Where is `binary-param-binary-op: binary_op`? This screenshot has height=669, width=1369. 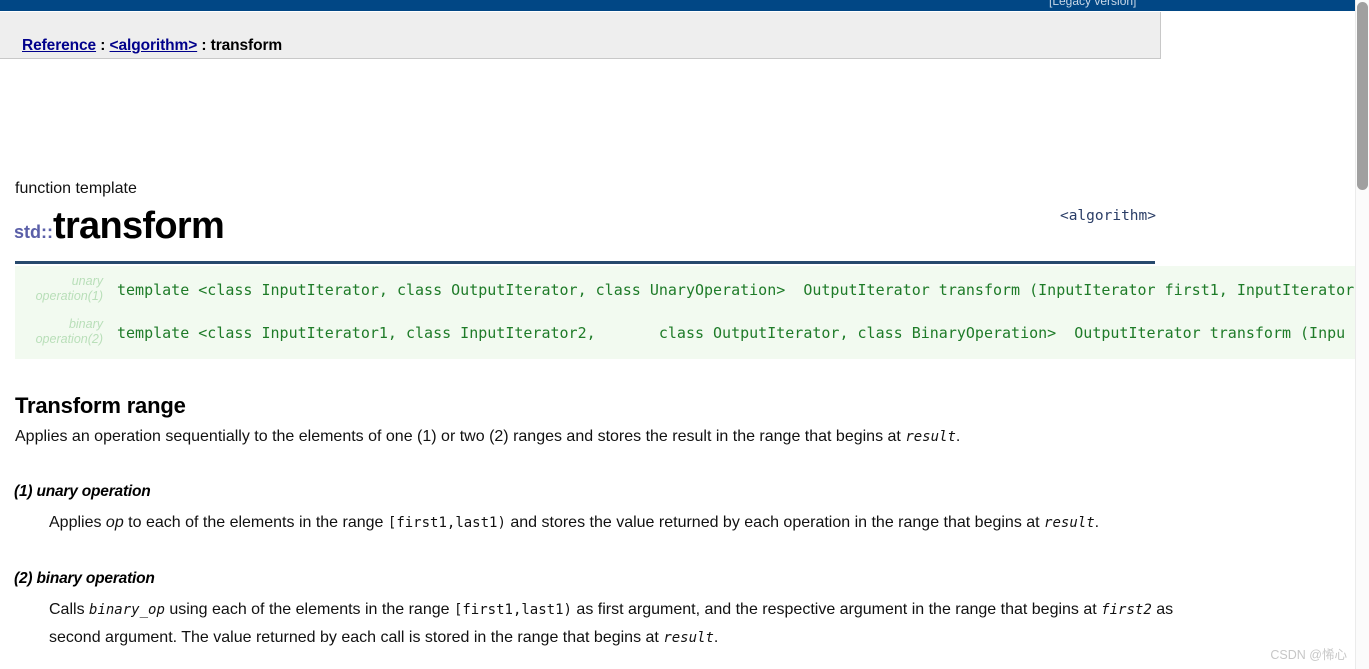 binary-param-binary-op: binary_op is located at coordinates (127, 610).